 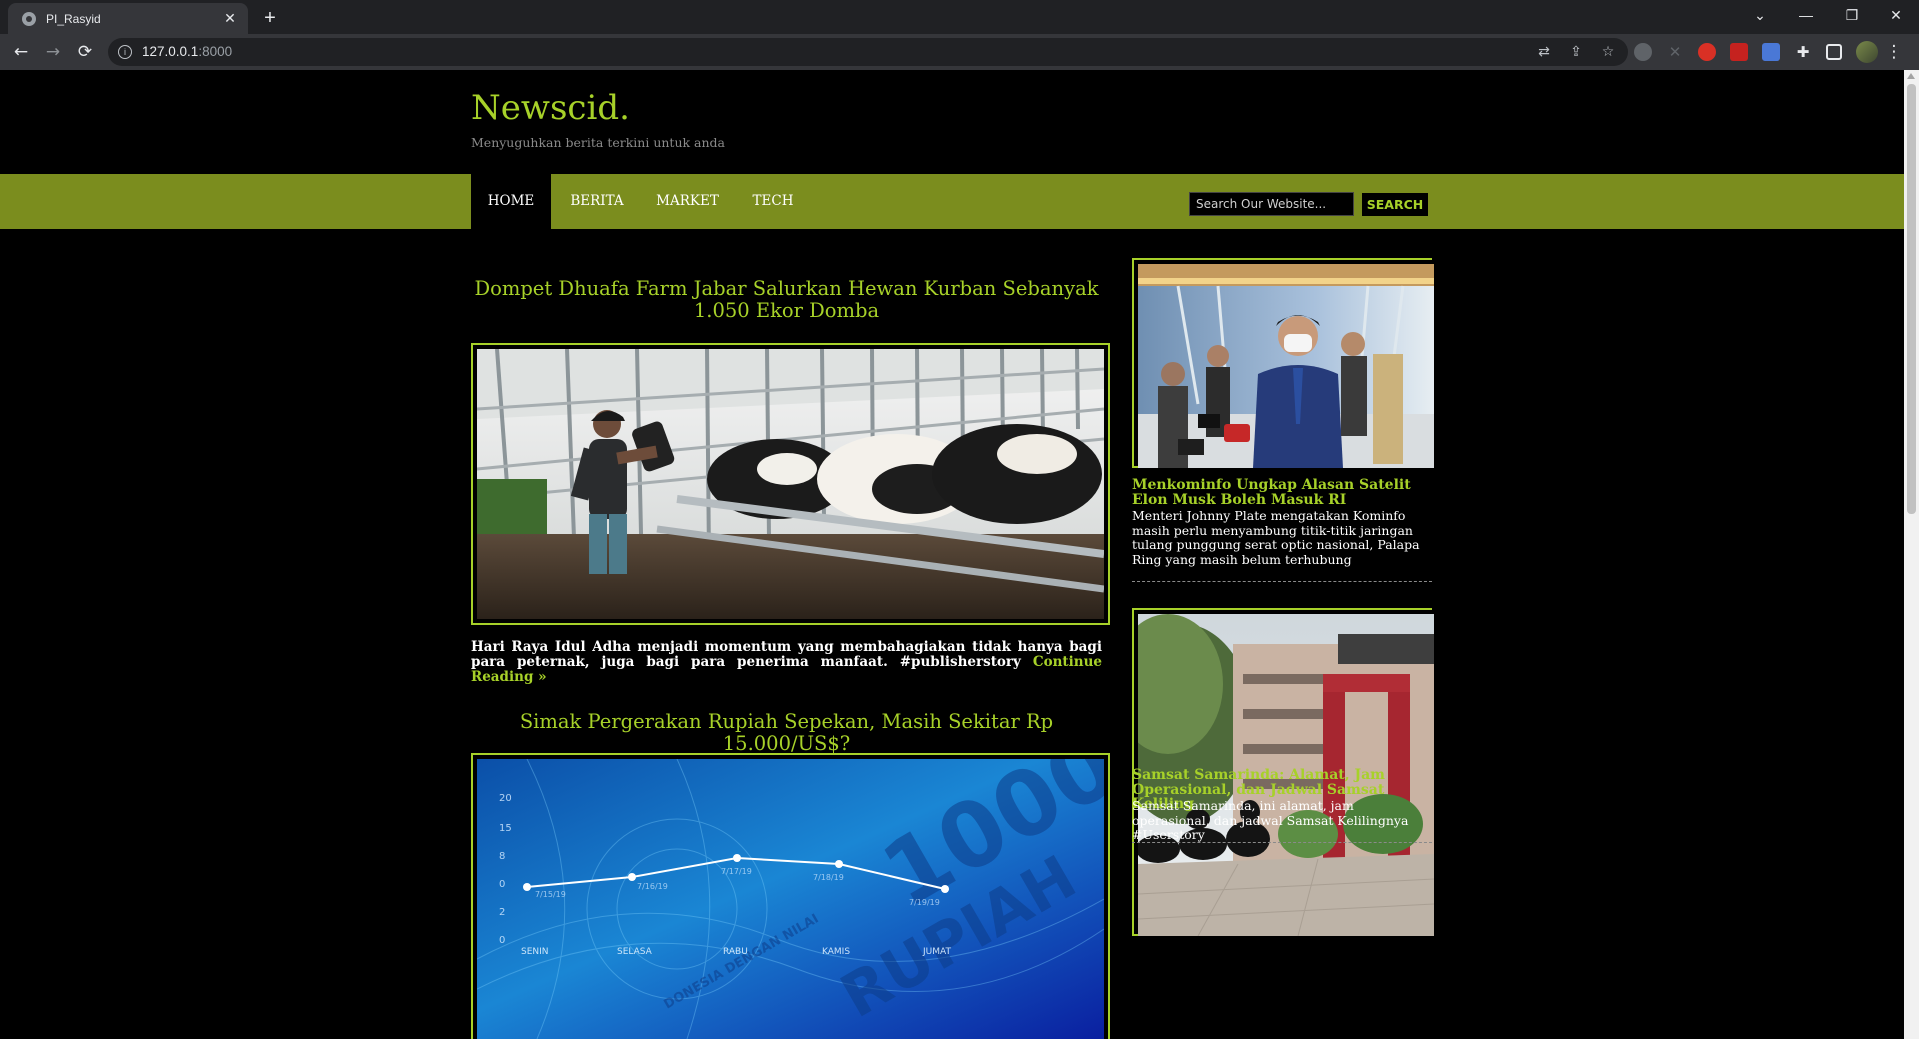 What do you see at coordinates (502, 856) in the screenshot?
I see `chart-y-tick: 8` at bounding box center [502, 856].